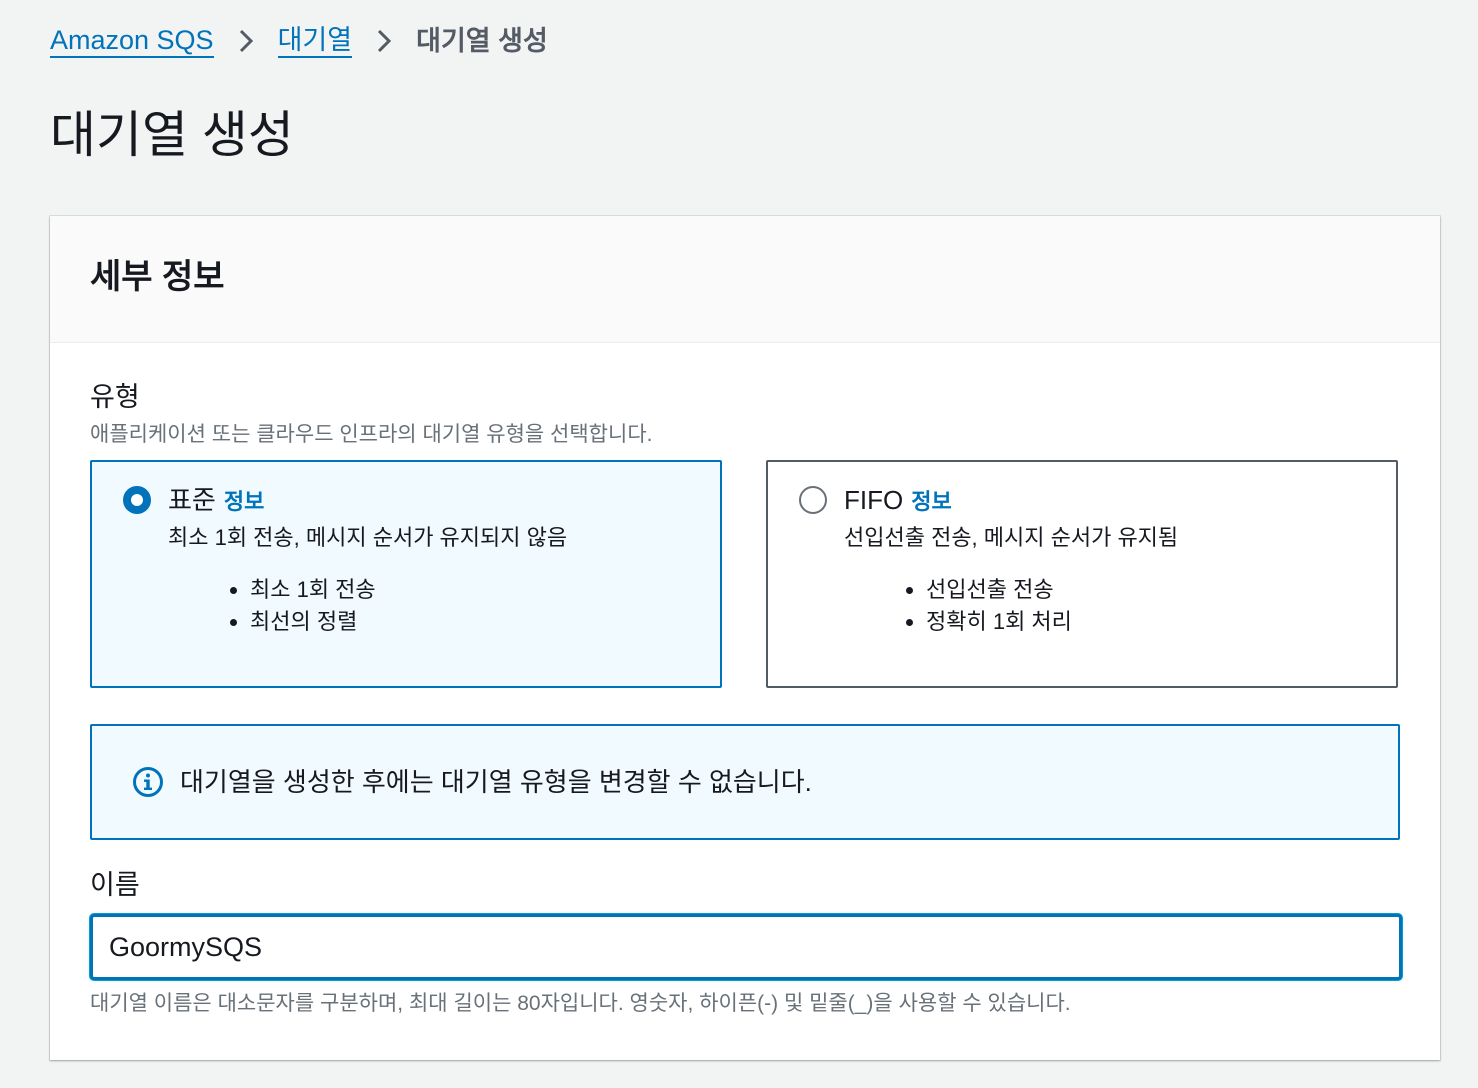 The height and width of the screenshot is (1088, 1478). What do you see at coordinates (132, 41) in the screenshot?
I see `breadcrumb-link-amazon-sqs: Amazon SQS` at bounding box center [132, 41].